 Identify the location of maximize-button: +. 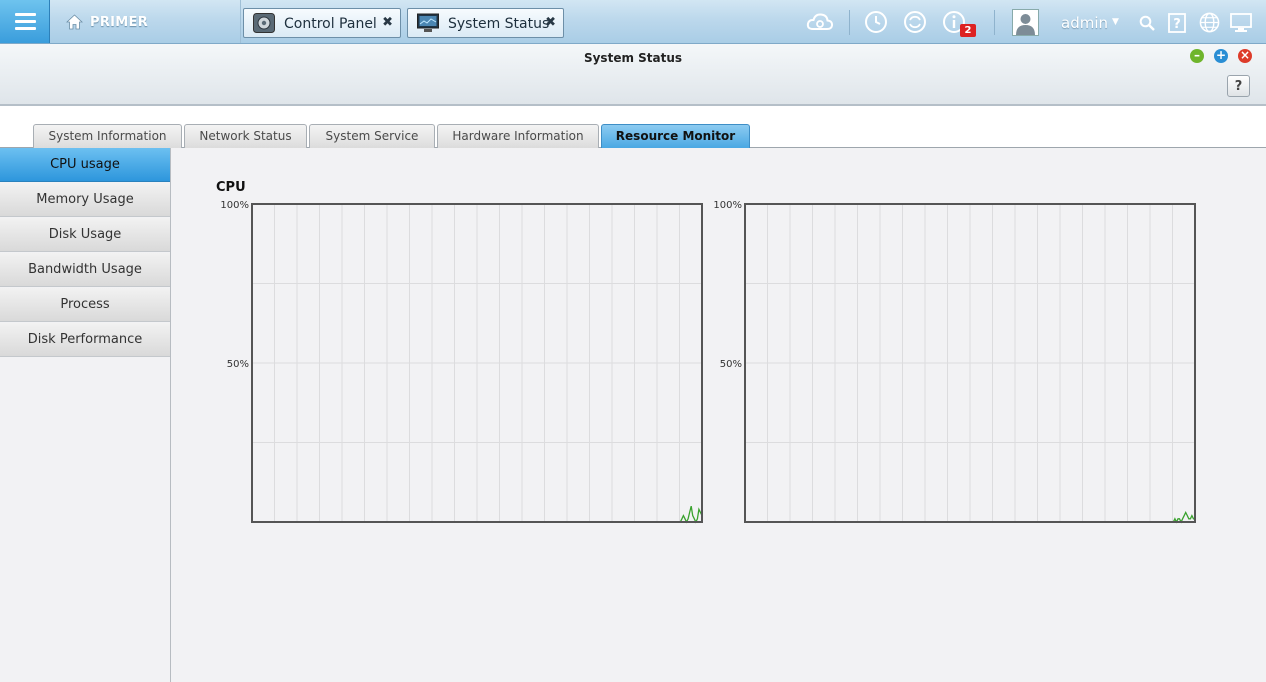
(1221, 56).